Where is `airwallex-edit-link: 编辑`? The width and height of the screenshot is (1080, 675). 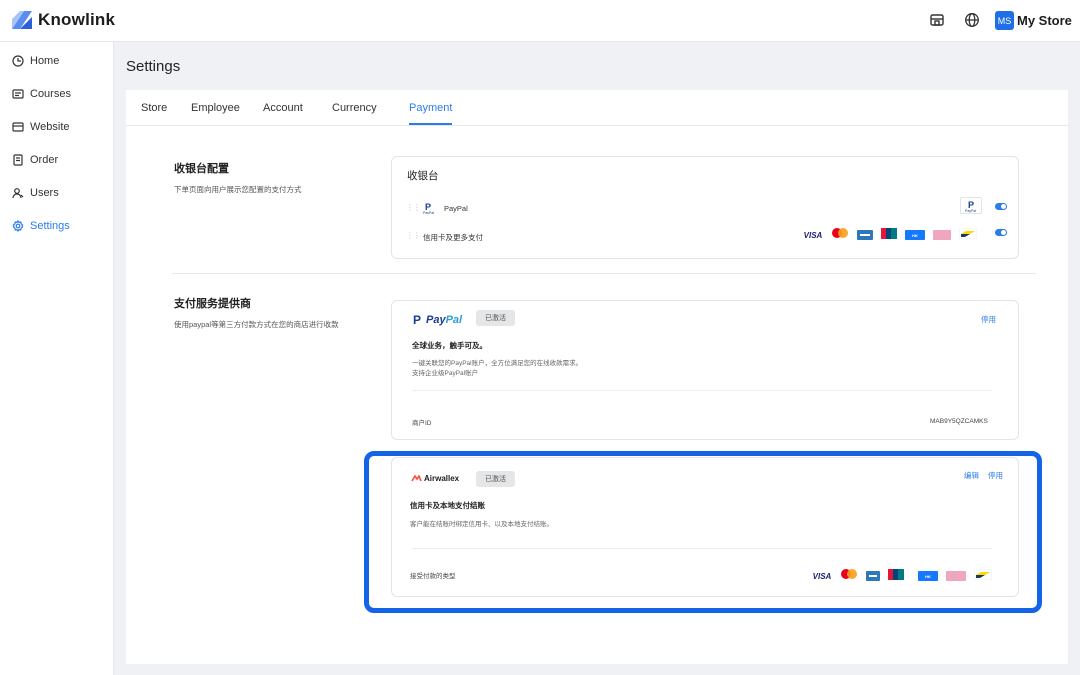
airwallex-edit-link: 编辑 is located at coordinates (971, 475).